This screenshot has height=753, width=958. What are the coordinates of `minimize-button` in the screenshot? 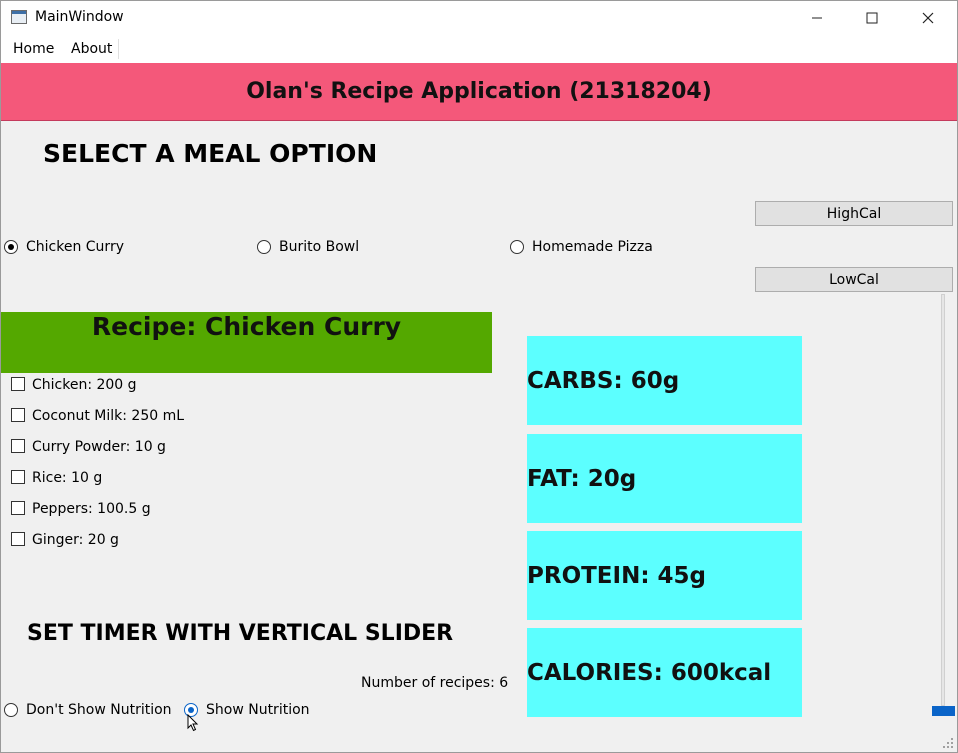 It's located at (817, 18).